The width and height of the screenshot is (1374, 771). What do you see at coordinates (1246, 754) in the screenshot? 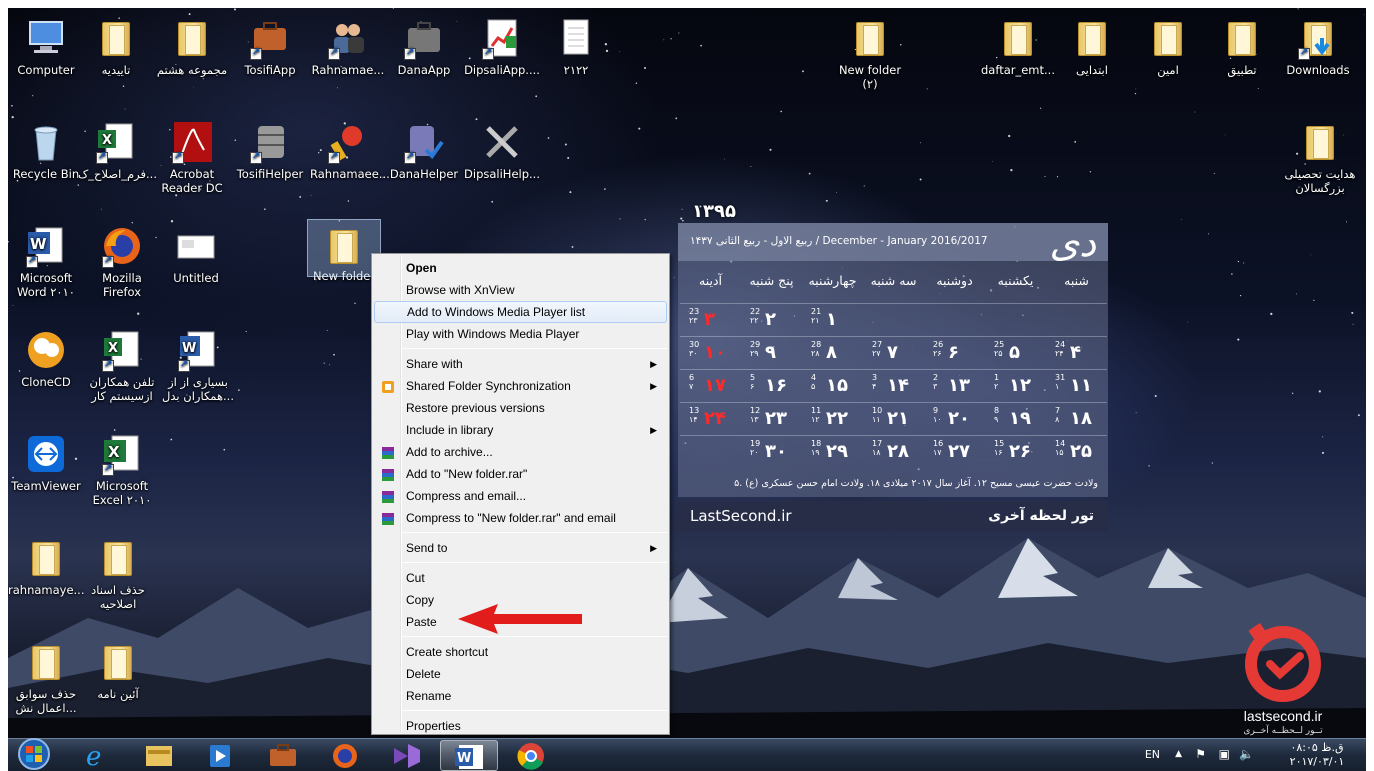
I see `volume-icon: 🔈` at bounding box center [1246, 754].